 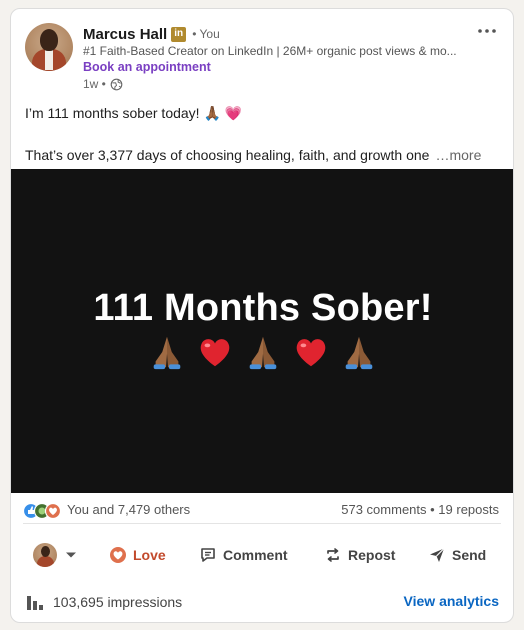 I want to click on reactions-count: You and 7,479 others, so click(x=128, y=509).